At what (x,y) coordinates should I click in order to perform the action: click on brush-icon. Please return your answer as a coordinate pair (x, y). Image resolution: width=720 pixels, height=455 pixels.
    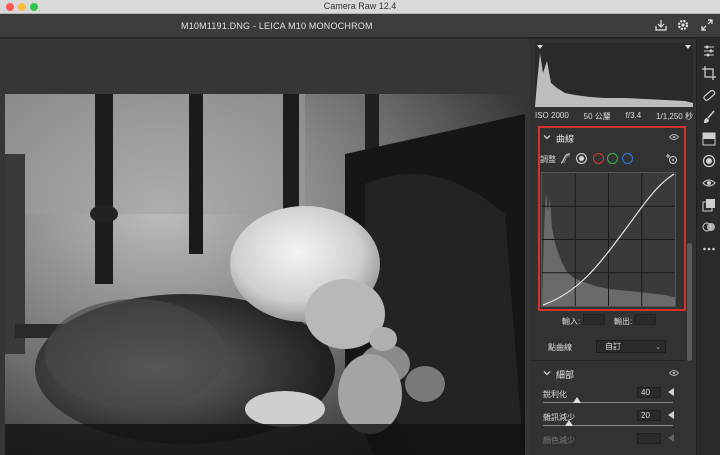
    Looking at the image, I should click on (709, 117).